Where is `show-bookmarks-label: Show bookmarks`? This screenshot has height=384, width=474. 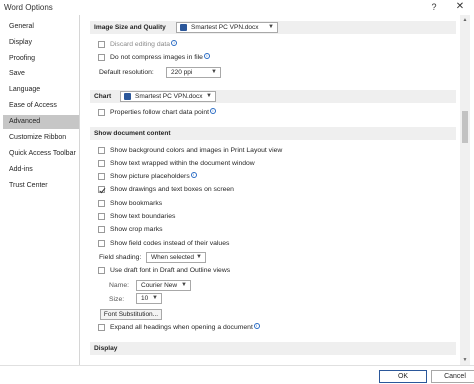
show-bookmarks-label: Show bookmarks is located at coordinates (136, 203).